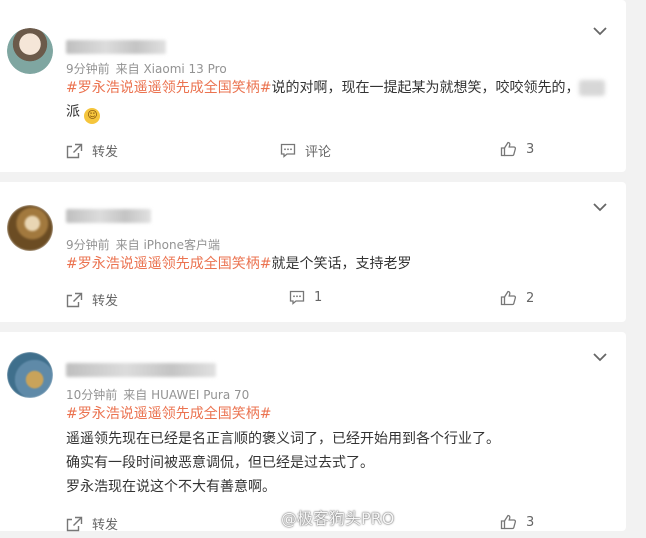 This screenshot has width=646, height=538. I want to click on post-meta: 9分钟前 来自 iPhone客户端, so click(143, 244).